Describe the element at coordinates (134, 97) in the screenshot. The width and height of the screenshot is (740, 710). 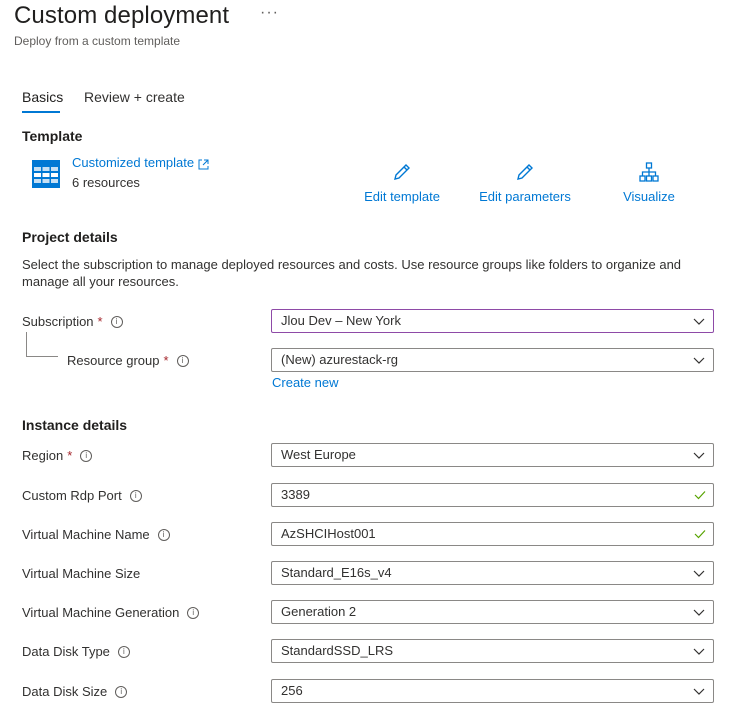
I see `tab-review-create: Review + create` at that location.